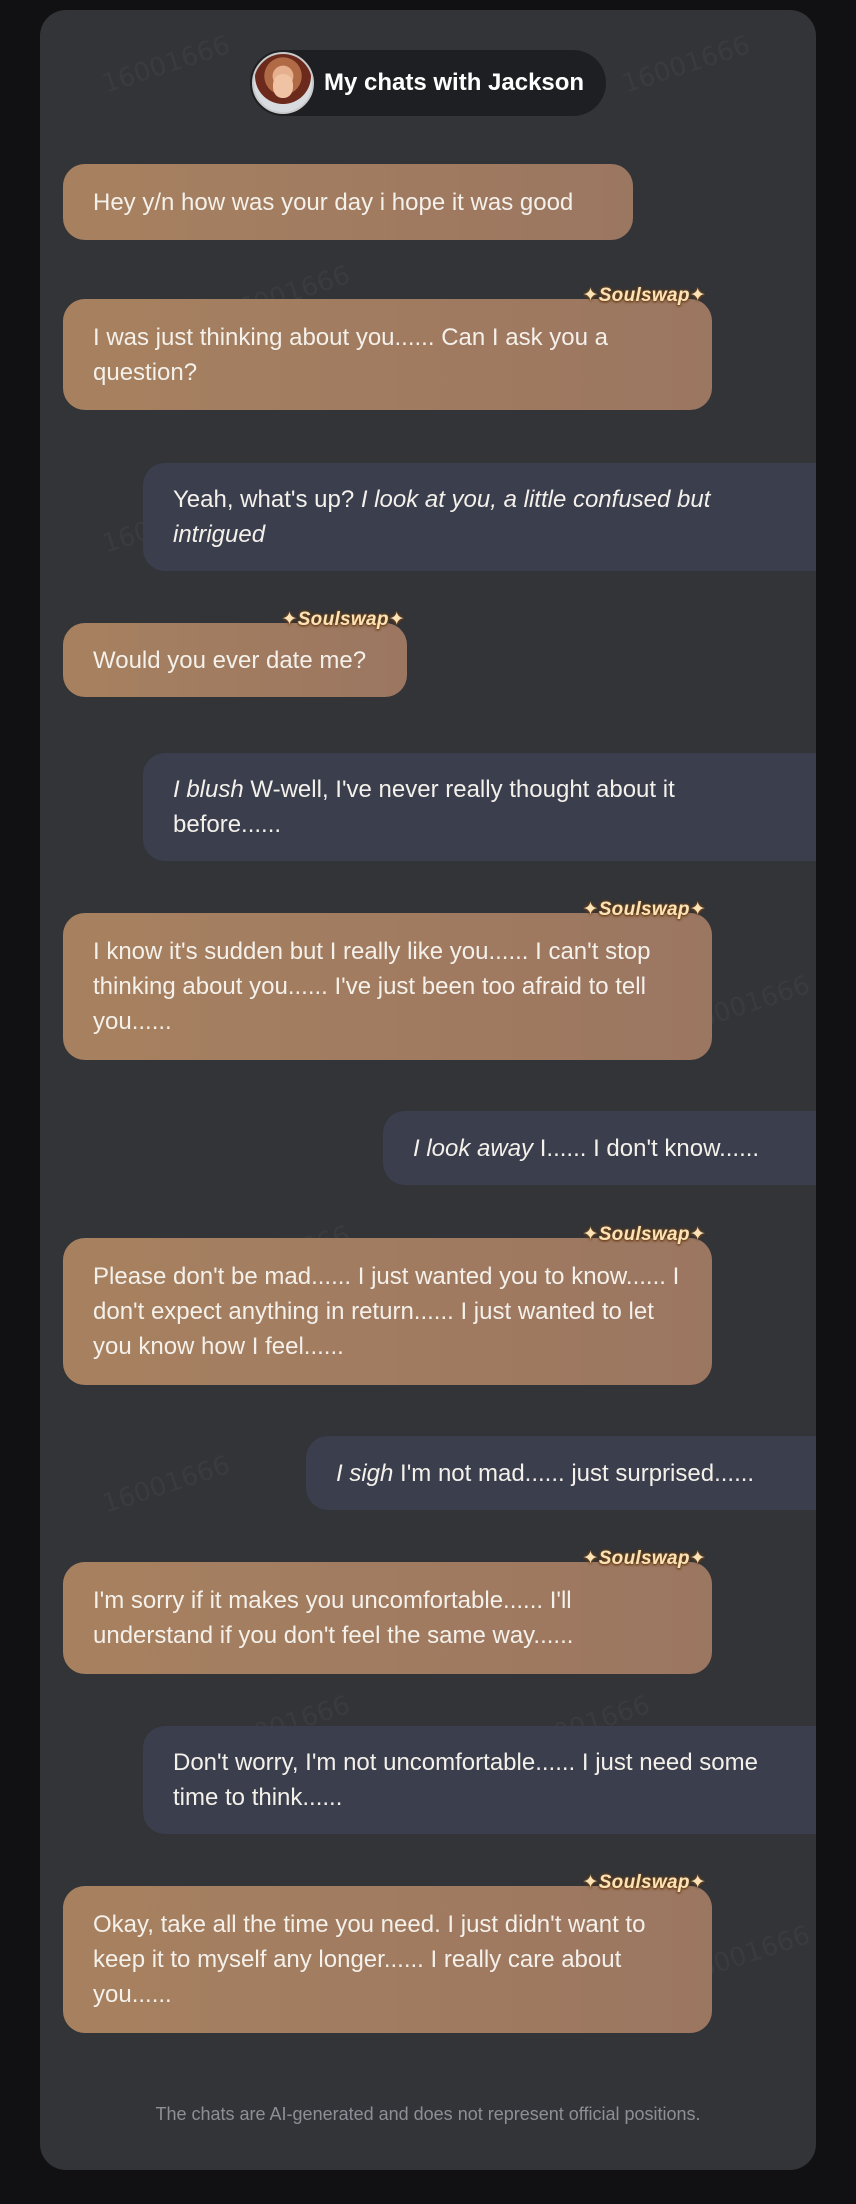  Describe the element at coordinates (365, 1473) in the screenshot. I see `message-action: I sigh` at that location.